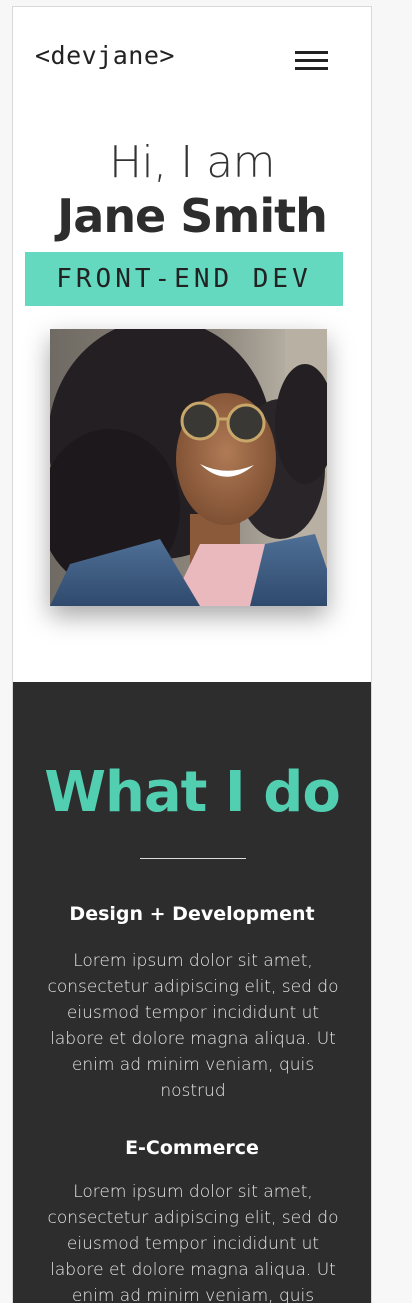 The height and width of the screenshot is (1303, 412). What do you see at coordinates (192, 1148) in the screenshot?
I see `service-title: E-Commerce` at bounding box center [192, 1148].